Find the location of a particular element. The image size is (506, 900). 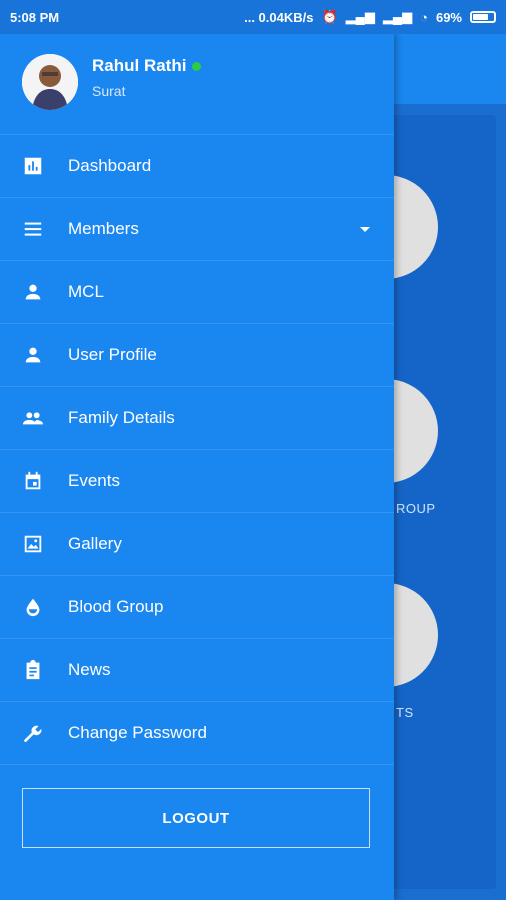

clipboard-icon is located at coordinates (33, 670).